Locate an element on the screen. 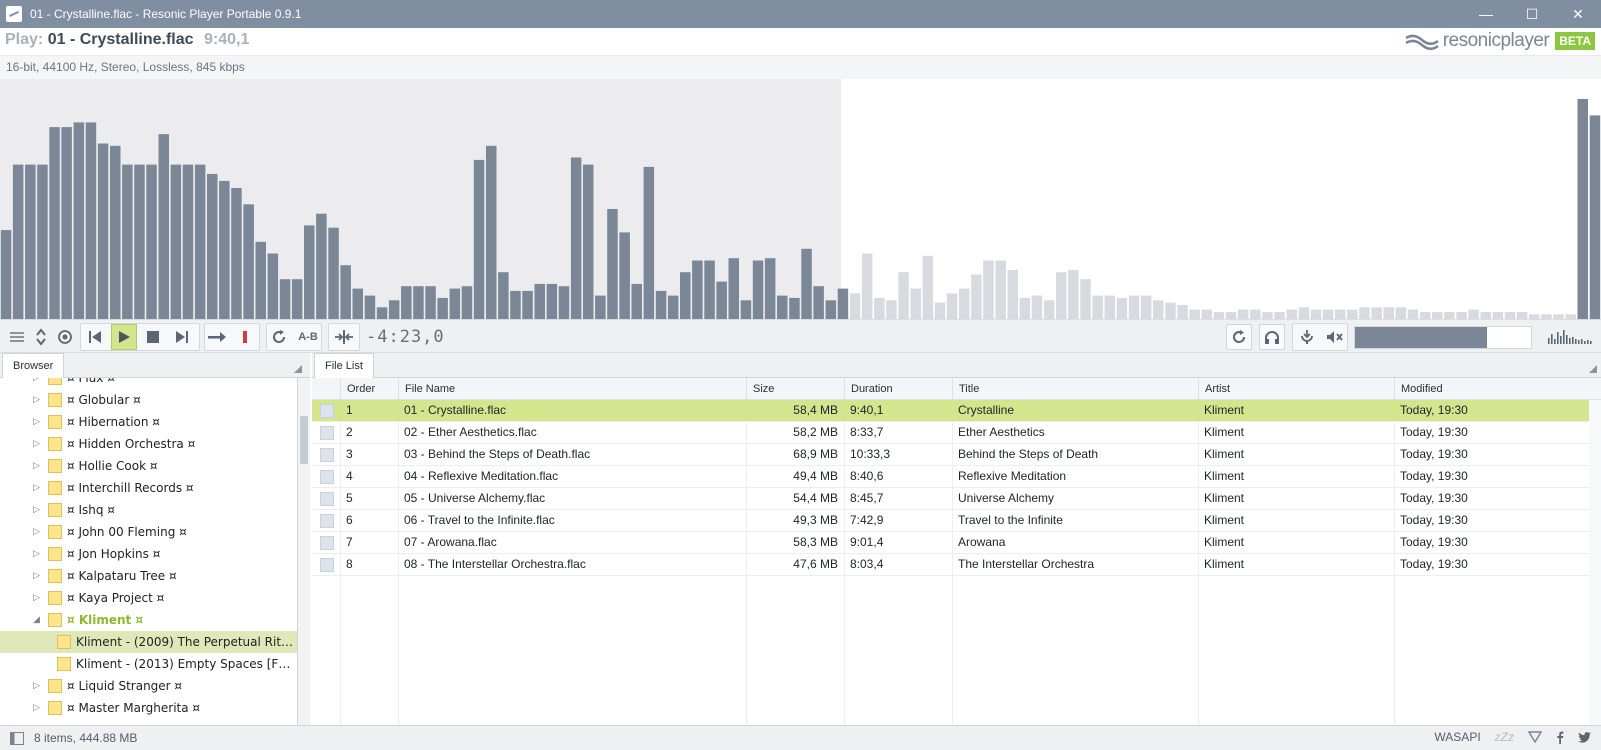 This screenshot has width=1601, height=750. expanded-arrow-icon: ◢ is located at coordinates (38, 620).